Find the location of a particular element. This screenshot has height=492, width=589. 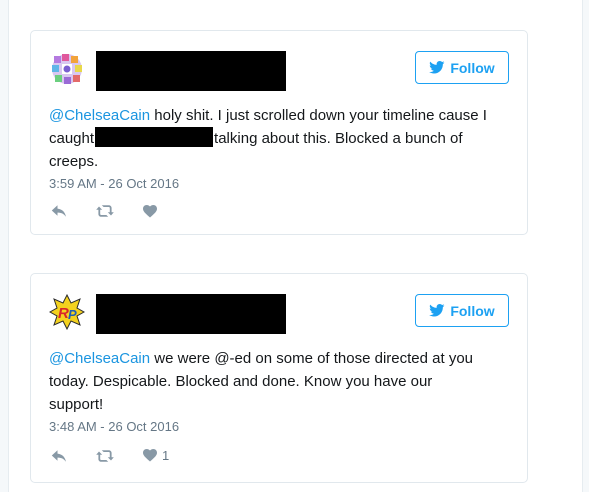

avatar-image: R P is located at coordinates (67, 312).